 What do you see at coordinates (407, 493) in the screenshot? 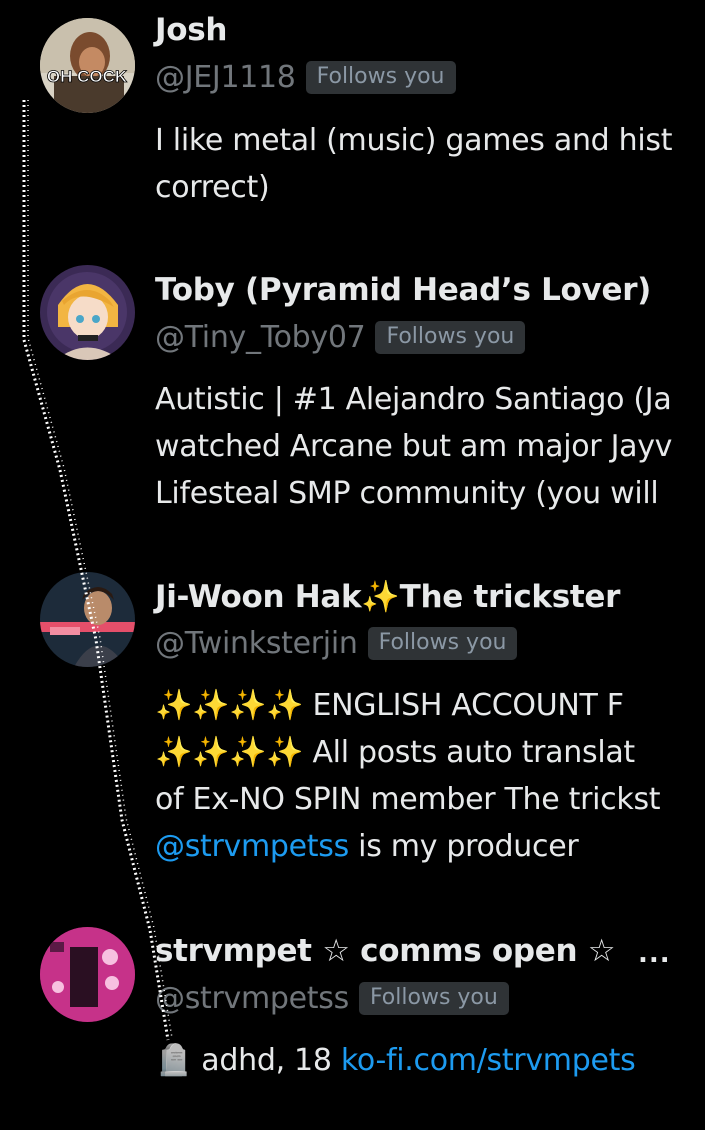
I see `bio-line: Lifesteal SMP community (you will` at bounding box center [407, 493].